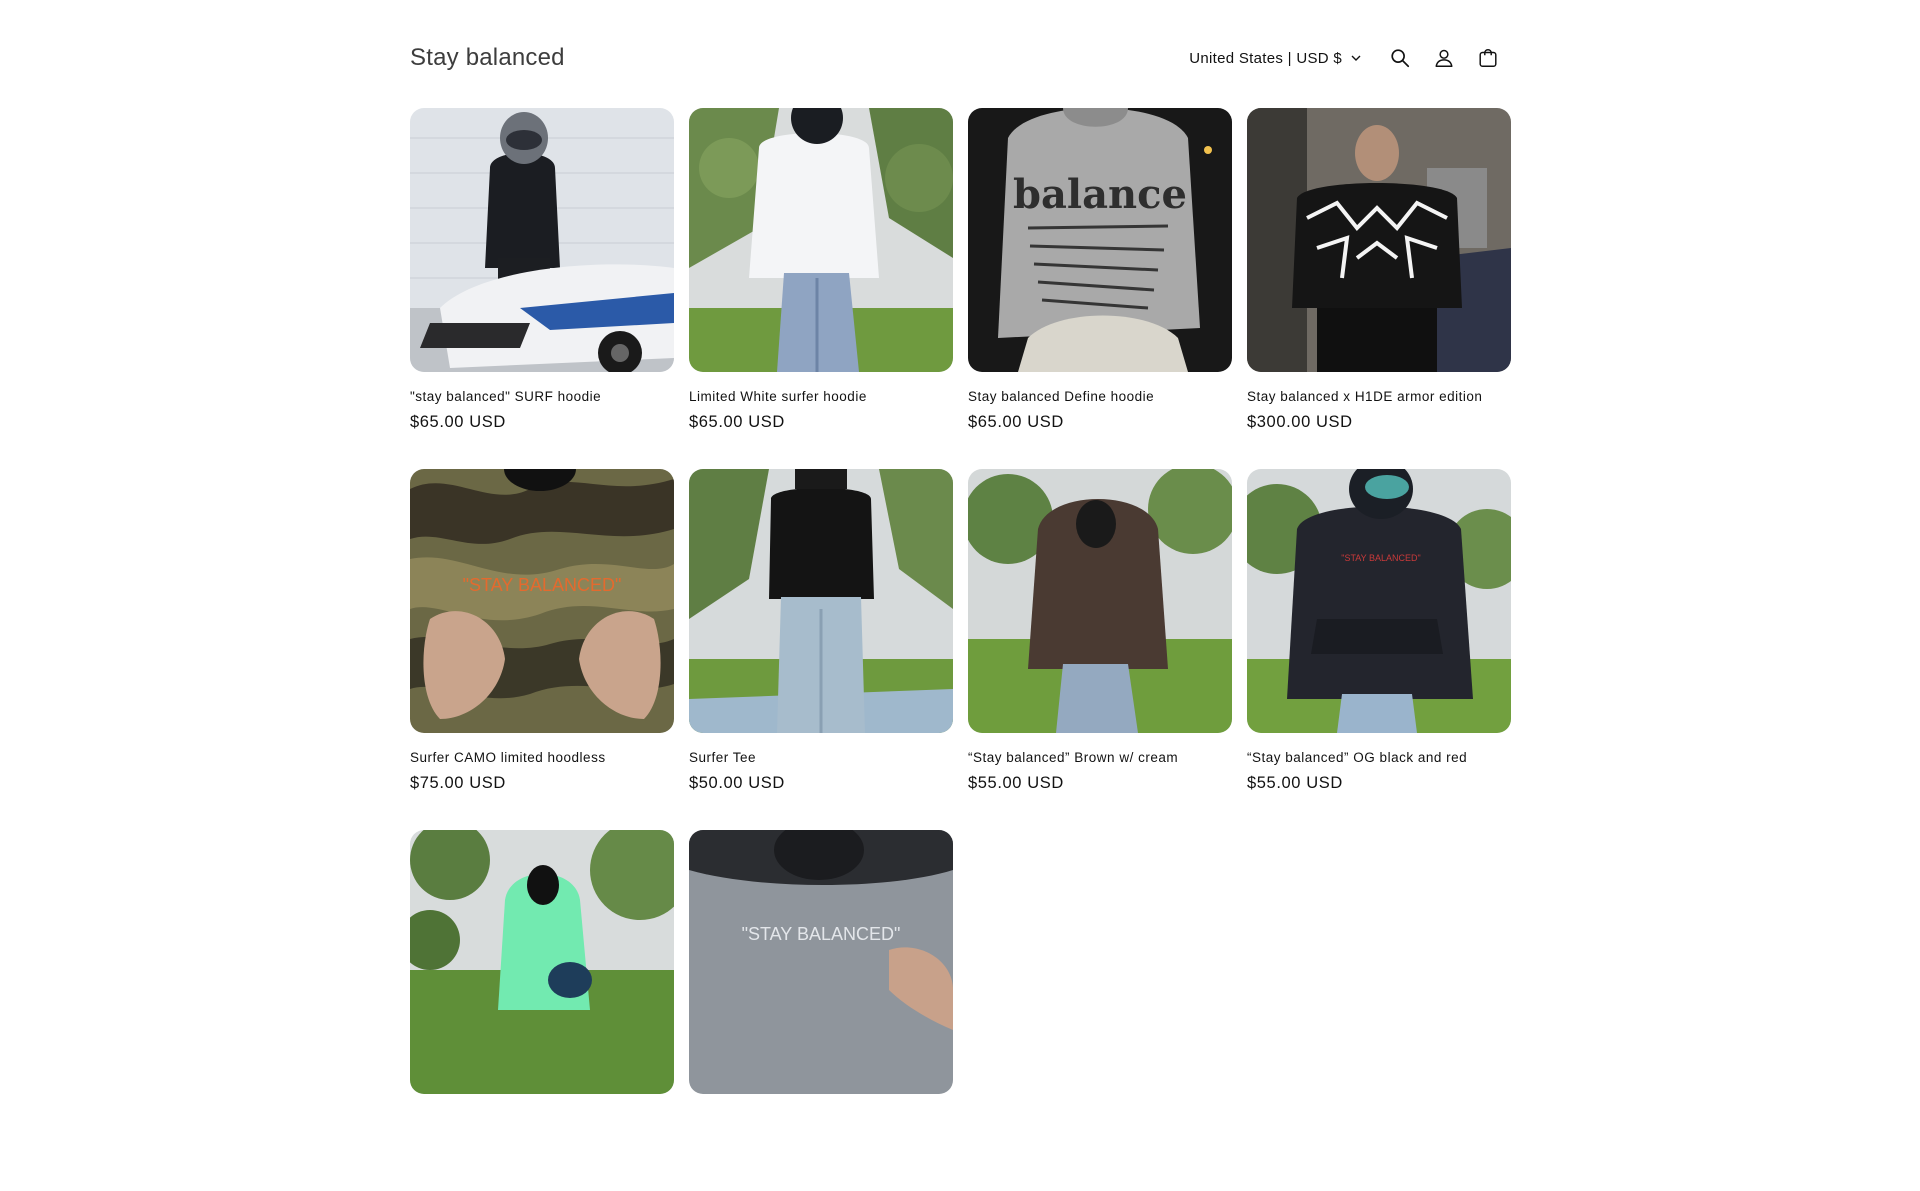 This screenshot has height=1191, width=1920. Describe the element at coordinates (1379, 757) in the screenshot. I see `product-title: “Stay balanced” OG black and red` at that location.